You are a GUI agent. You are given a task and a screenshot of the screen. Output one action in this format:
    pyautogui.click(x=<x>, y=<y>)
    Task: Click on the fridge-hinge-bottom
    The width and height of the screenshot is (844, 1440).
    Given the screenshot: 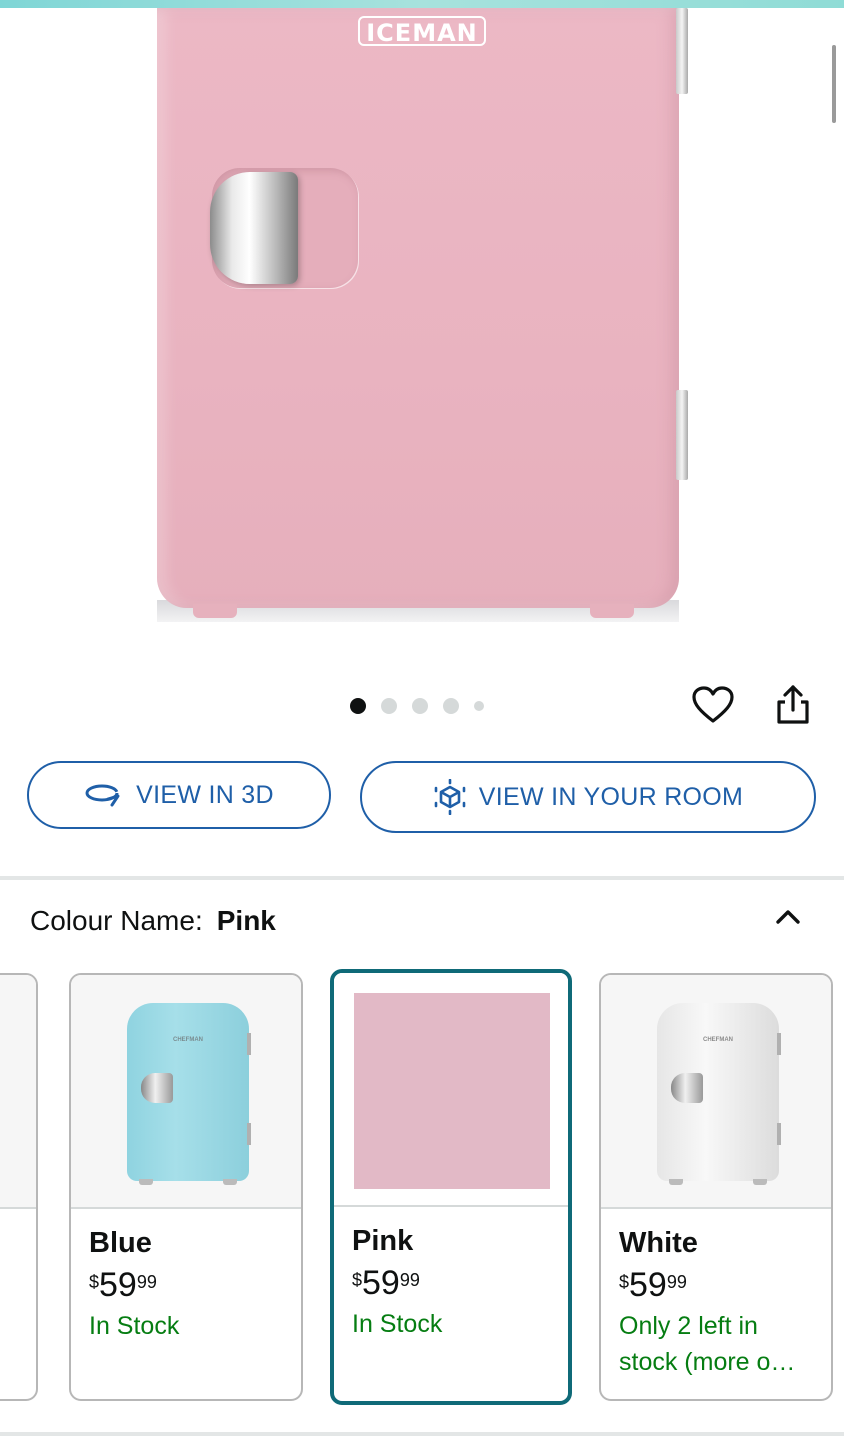 What is the action you would take?
    pyautogui.click(x=682, y=435)
    